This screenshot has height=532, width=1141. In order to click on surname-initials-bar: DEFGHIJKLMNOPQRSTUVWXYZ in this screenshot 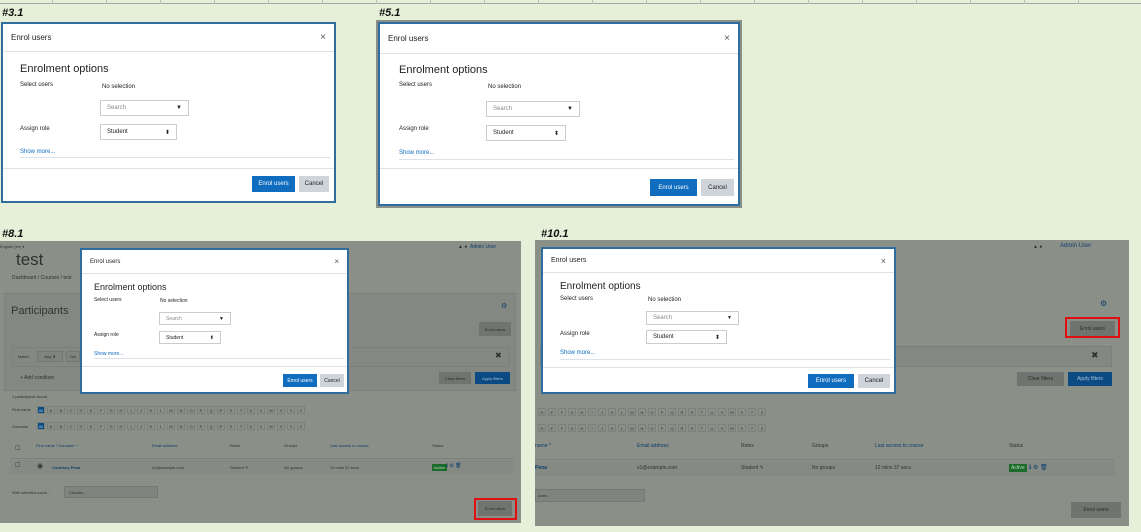, I will do `click(652, 428)`.